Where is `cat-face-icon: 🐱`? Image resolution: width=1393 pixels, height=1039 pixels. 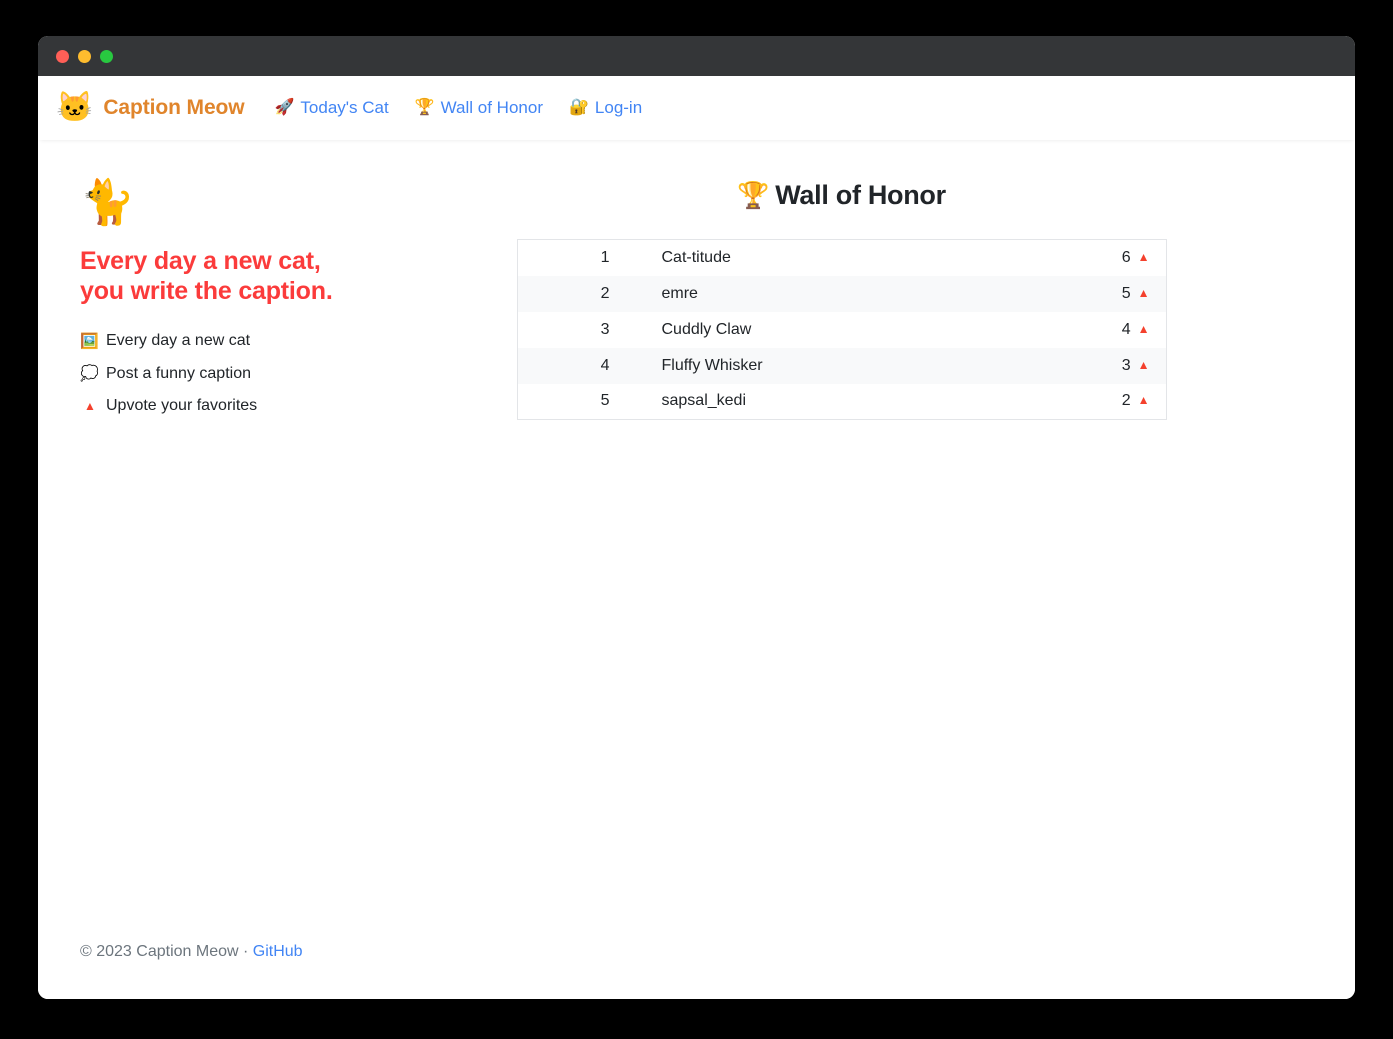
cat-face-icon: 🐱 is located at coordinates (75, 107).